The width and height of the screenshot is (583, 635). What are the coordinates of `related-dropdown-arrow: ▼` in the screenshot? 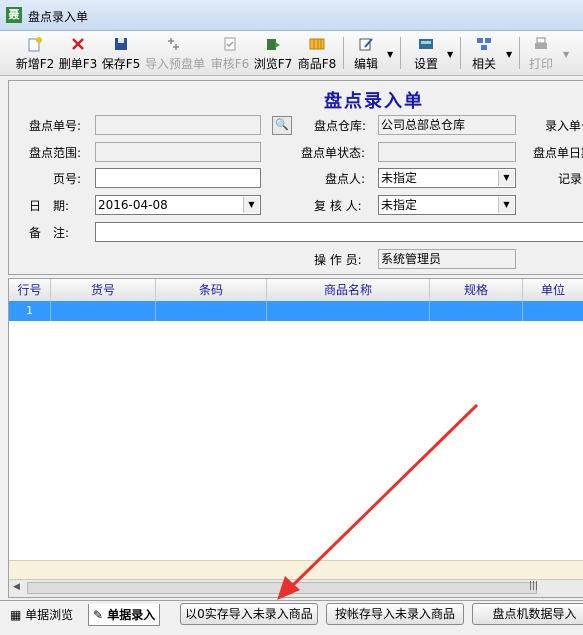 It's located at (509, 54).